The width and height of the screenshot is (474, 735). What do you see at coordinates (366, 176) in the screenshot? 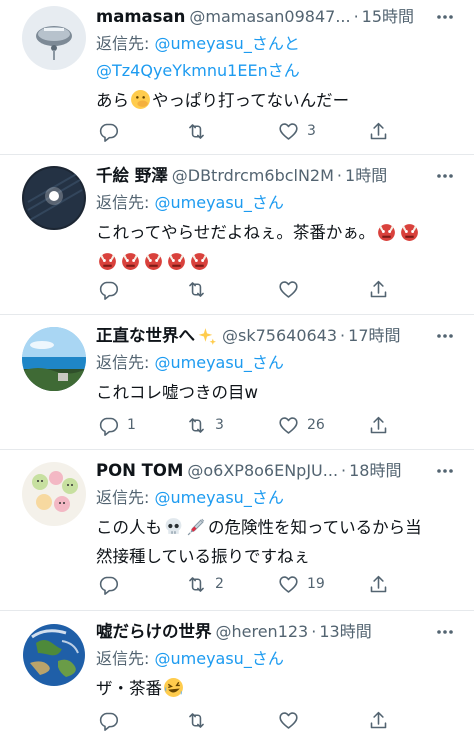
I see `timestamp: 1時間` at bounding box center [366, 176].